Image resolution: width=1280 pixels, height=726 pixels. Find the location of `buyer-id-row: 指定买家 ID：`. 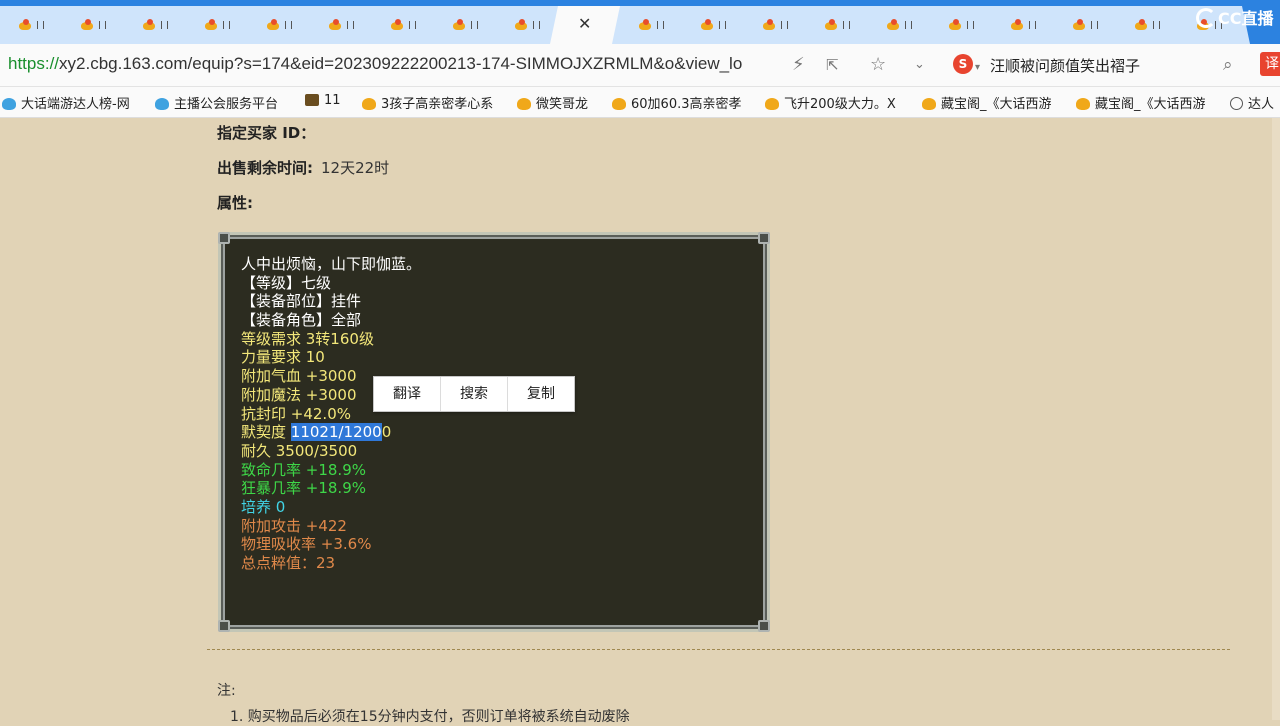

buyer-id-row: 指定买家 ID： is located at coordinates (266, 132).